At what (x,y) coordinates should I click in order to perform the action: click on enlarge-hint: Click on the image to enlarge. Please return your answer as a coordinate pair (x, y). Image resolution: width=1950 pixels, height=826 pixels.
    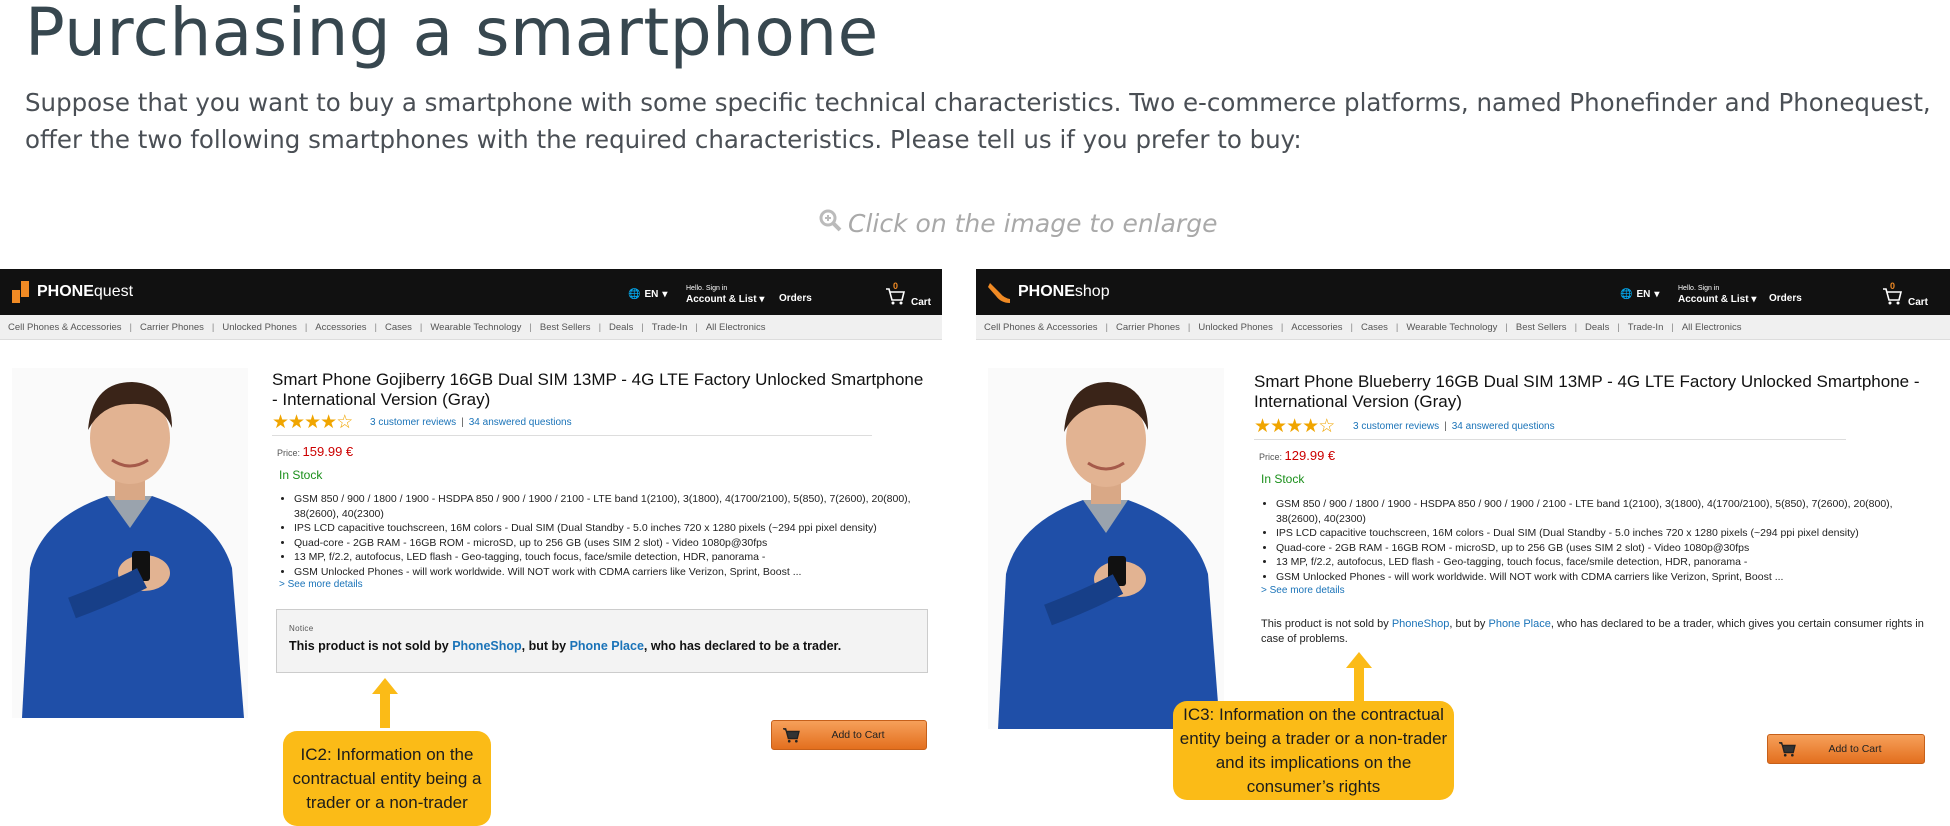
    Looking at the image, I should click on (1017, 223).